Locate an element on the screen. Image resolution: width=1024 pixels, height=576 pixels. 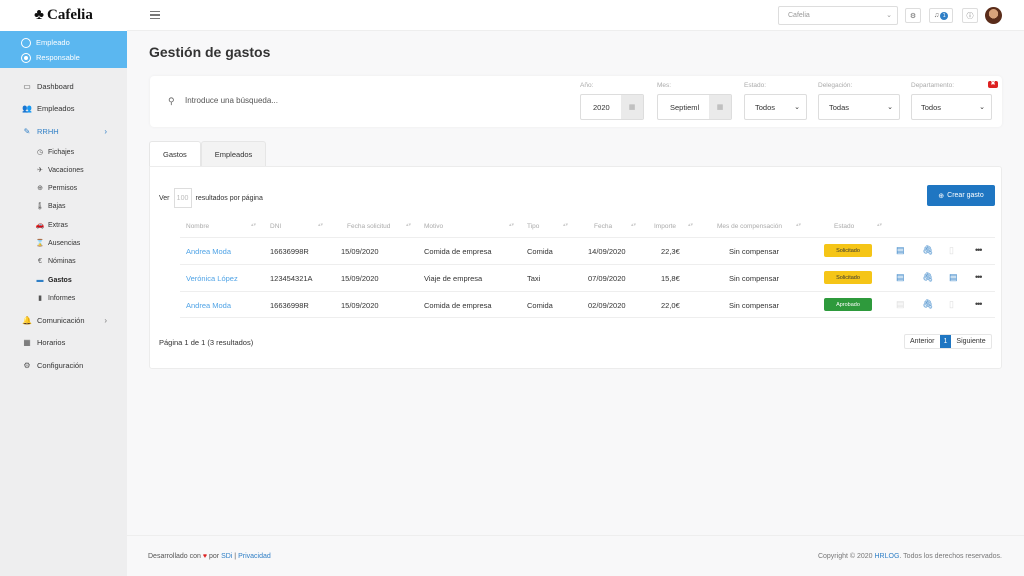
clock-icon: ◷ is located at coordinates (40, 152).